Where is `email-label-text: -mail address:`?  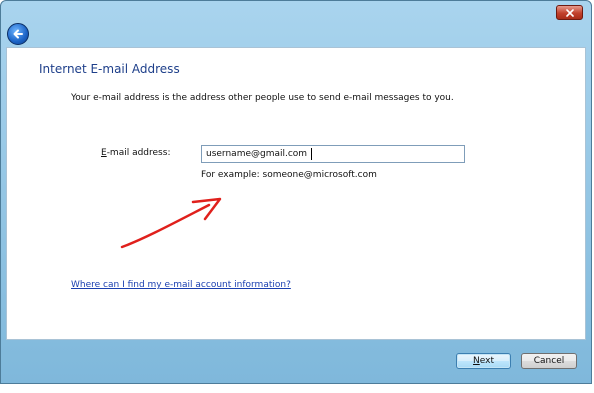 email-label-text: -mail address: is located at coordinates (138, 153).